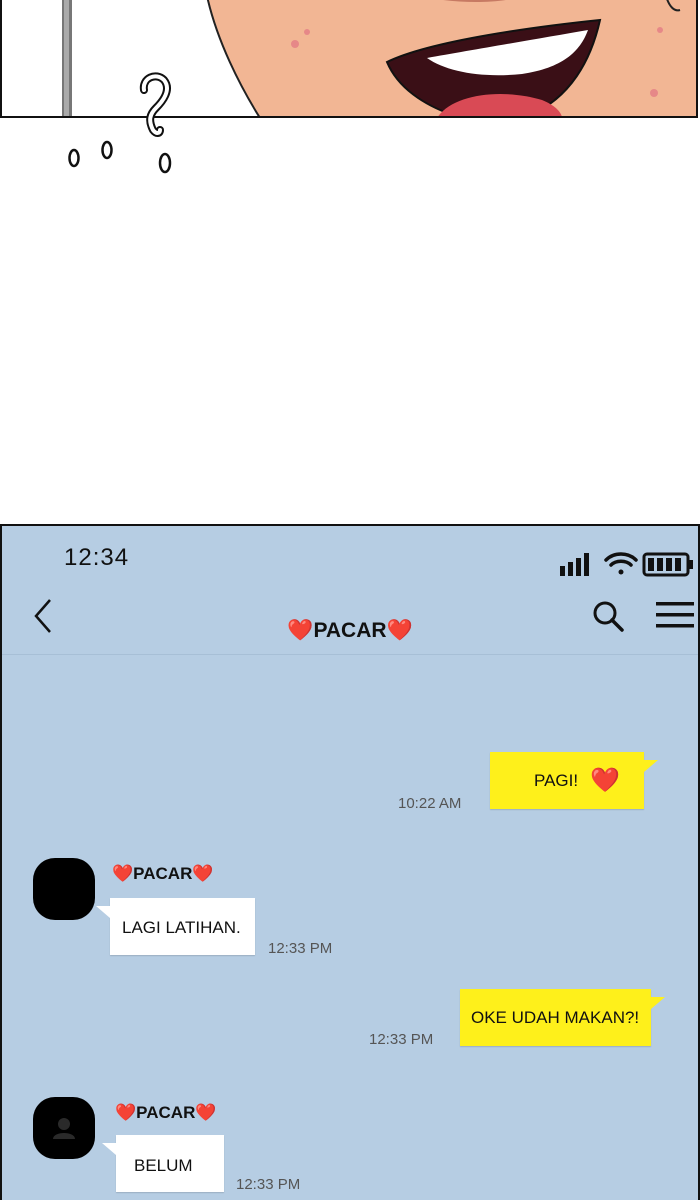 The height and width of the screenshot is (1200, 700). Describe the element at coordinates (120, 123) in the screenshot. I see `question-mark-sfx` at that location.